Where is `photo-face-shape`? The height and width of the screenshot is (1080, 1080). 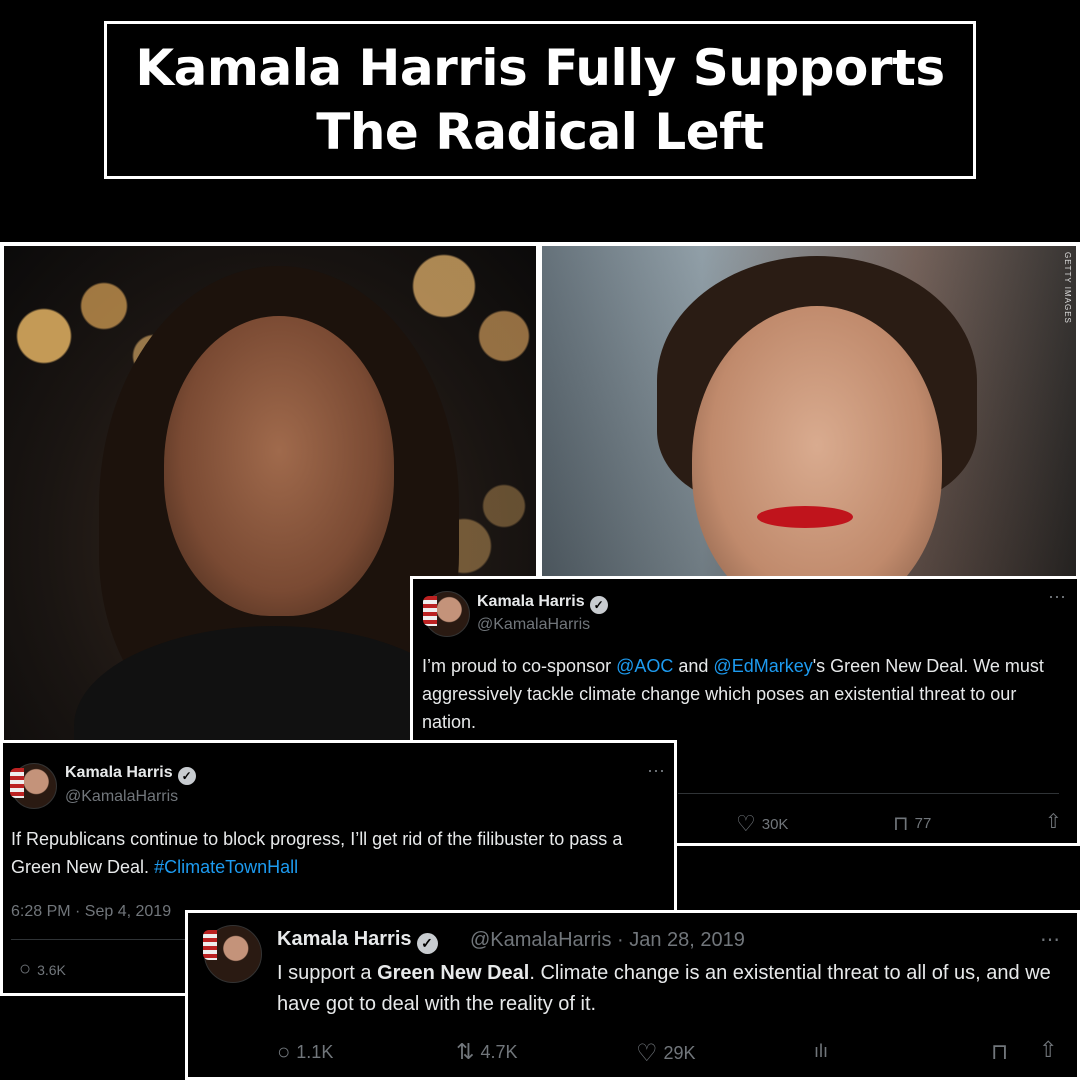 photo-face-shape is located at coordinates (279, 466).